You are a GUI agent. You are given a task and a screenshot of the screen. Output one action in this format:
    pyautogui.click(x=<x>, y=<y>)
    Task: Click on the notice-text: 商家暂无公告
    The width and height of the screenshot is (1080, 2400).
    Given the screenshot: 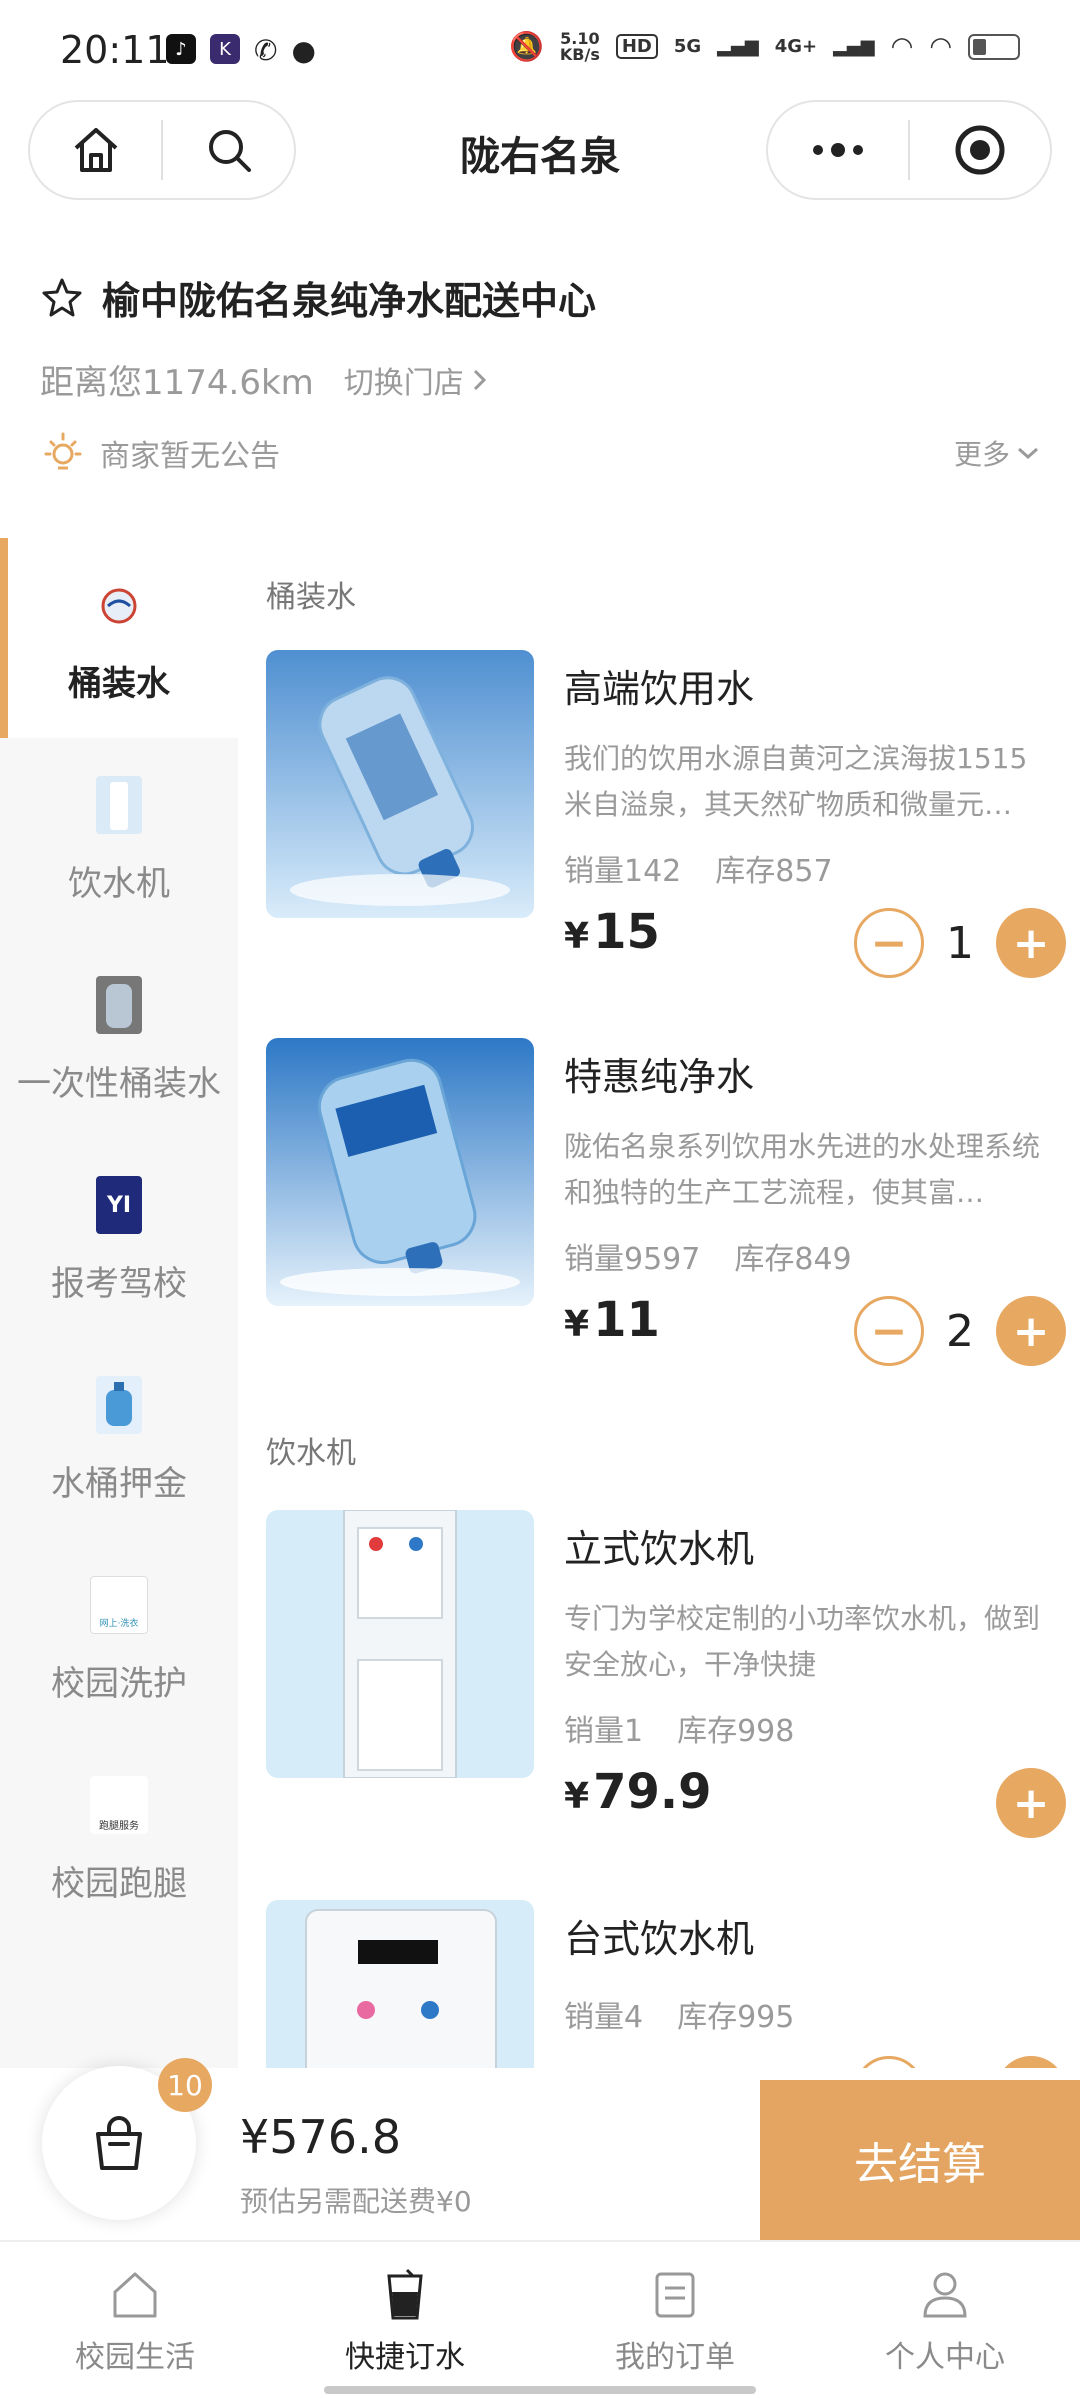 What is the action you would take?
    pyautogui.click(x=190, y=456)
    